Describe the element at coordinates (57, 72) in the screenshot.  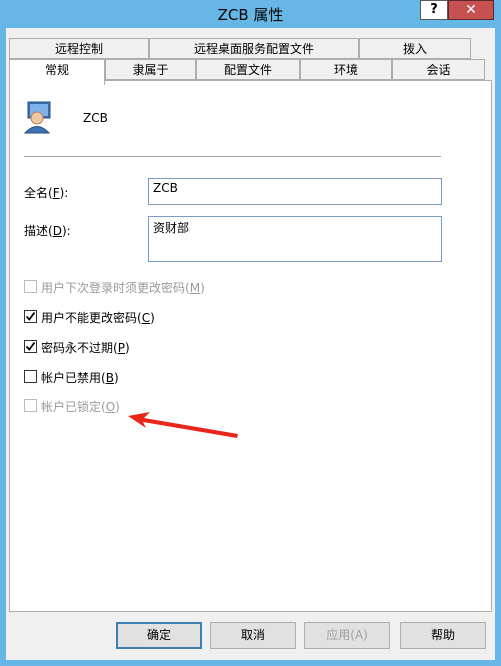
I see `tab-general: 常规` at that location.